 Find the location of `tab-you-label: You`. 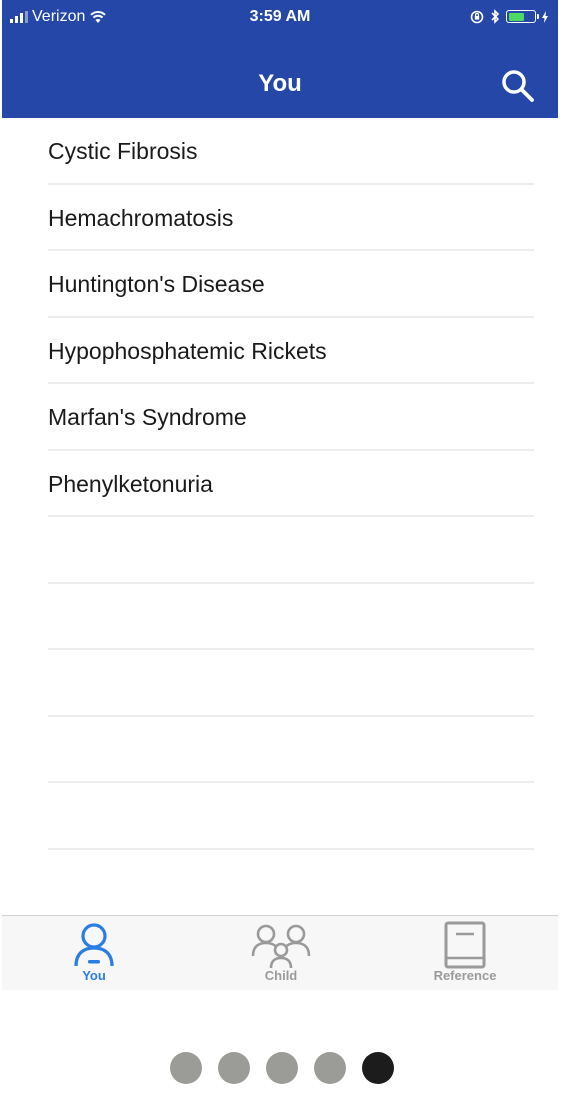

tab-you-label: You is located at coordinates (94, 975).